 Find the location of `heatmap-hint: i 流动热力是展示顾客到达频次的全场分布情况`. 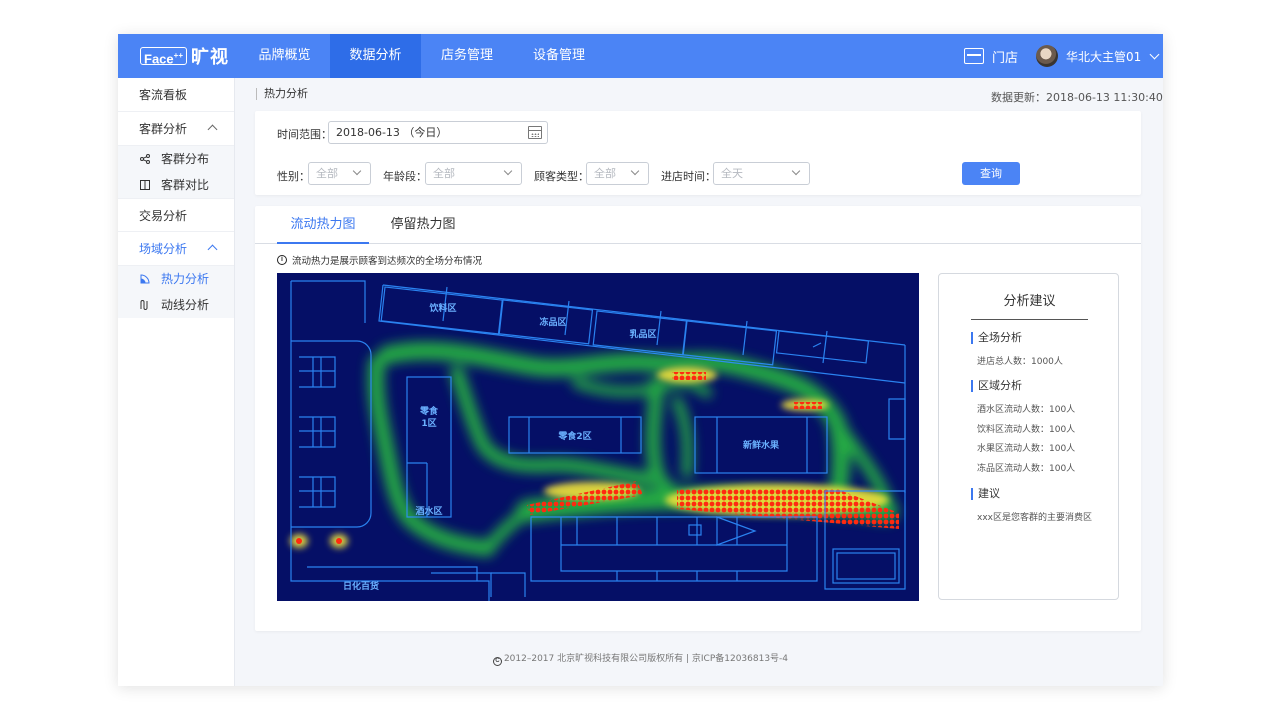

heatmap-hint: i 流动热力是展示顾客到达频次的全场分布情况 is located at coordinates (379, 260).